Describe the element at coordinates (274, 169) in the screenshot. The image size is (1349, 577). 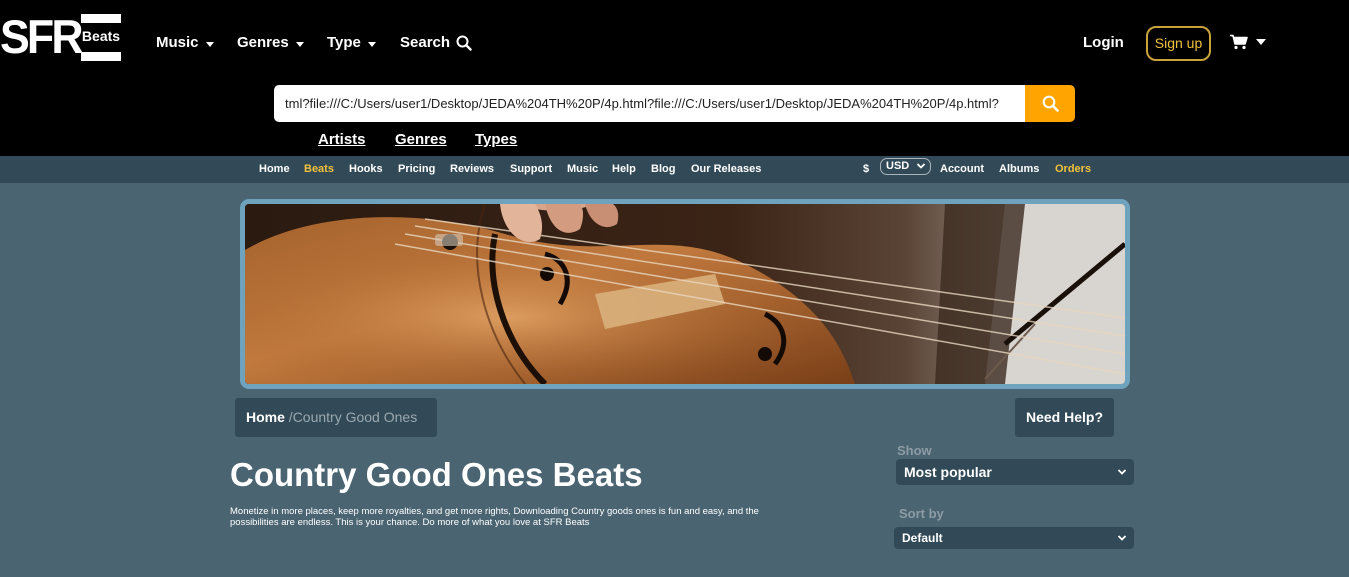
I see `subnav-home: Home` at that location.